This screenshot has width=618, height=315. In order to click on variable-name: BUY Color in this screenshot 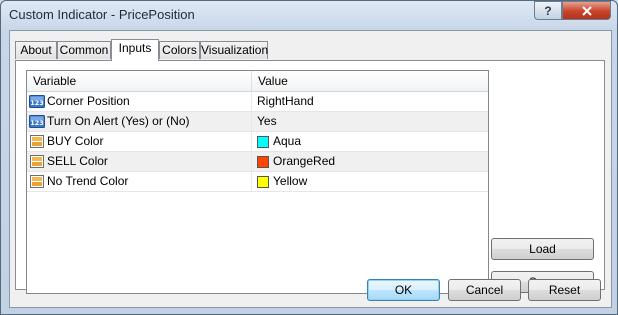, I will do `click(149, 141)`.